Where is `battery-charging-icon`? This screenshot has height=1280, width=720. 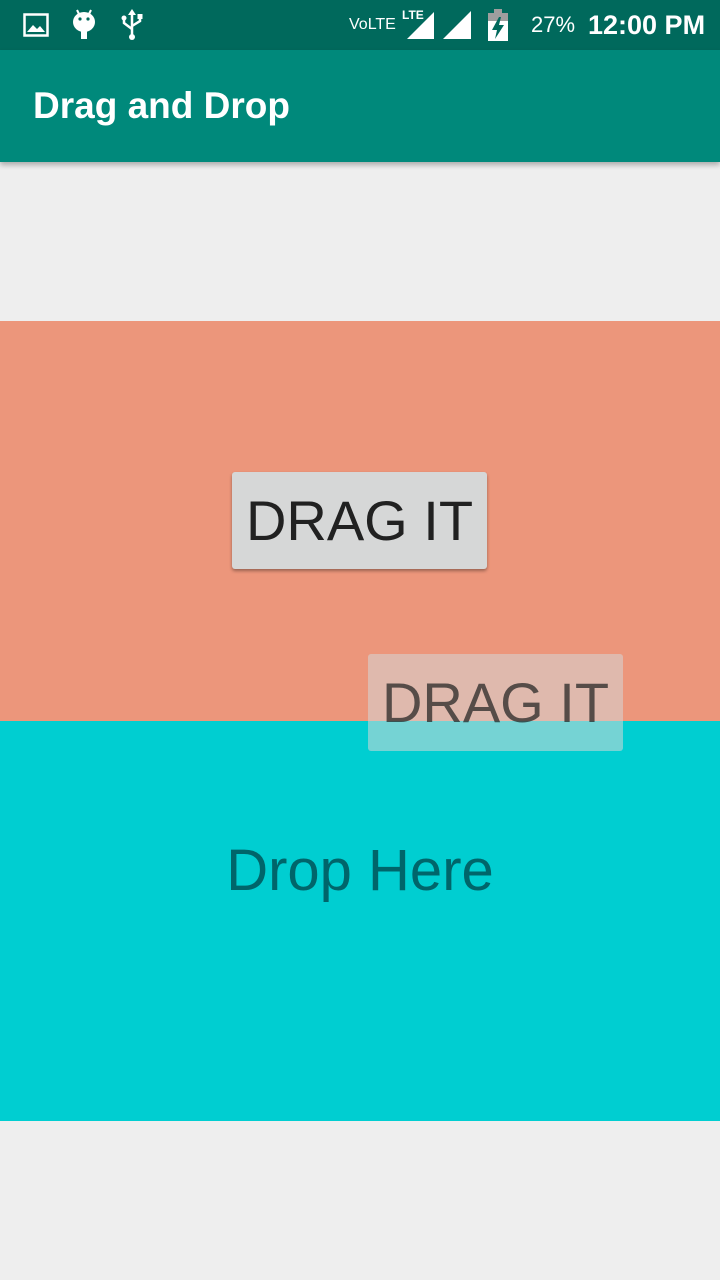
battery-charging-icon is located at coordinates (498, 25).